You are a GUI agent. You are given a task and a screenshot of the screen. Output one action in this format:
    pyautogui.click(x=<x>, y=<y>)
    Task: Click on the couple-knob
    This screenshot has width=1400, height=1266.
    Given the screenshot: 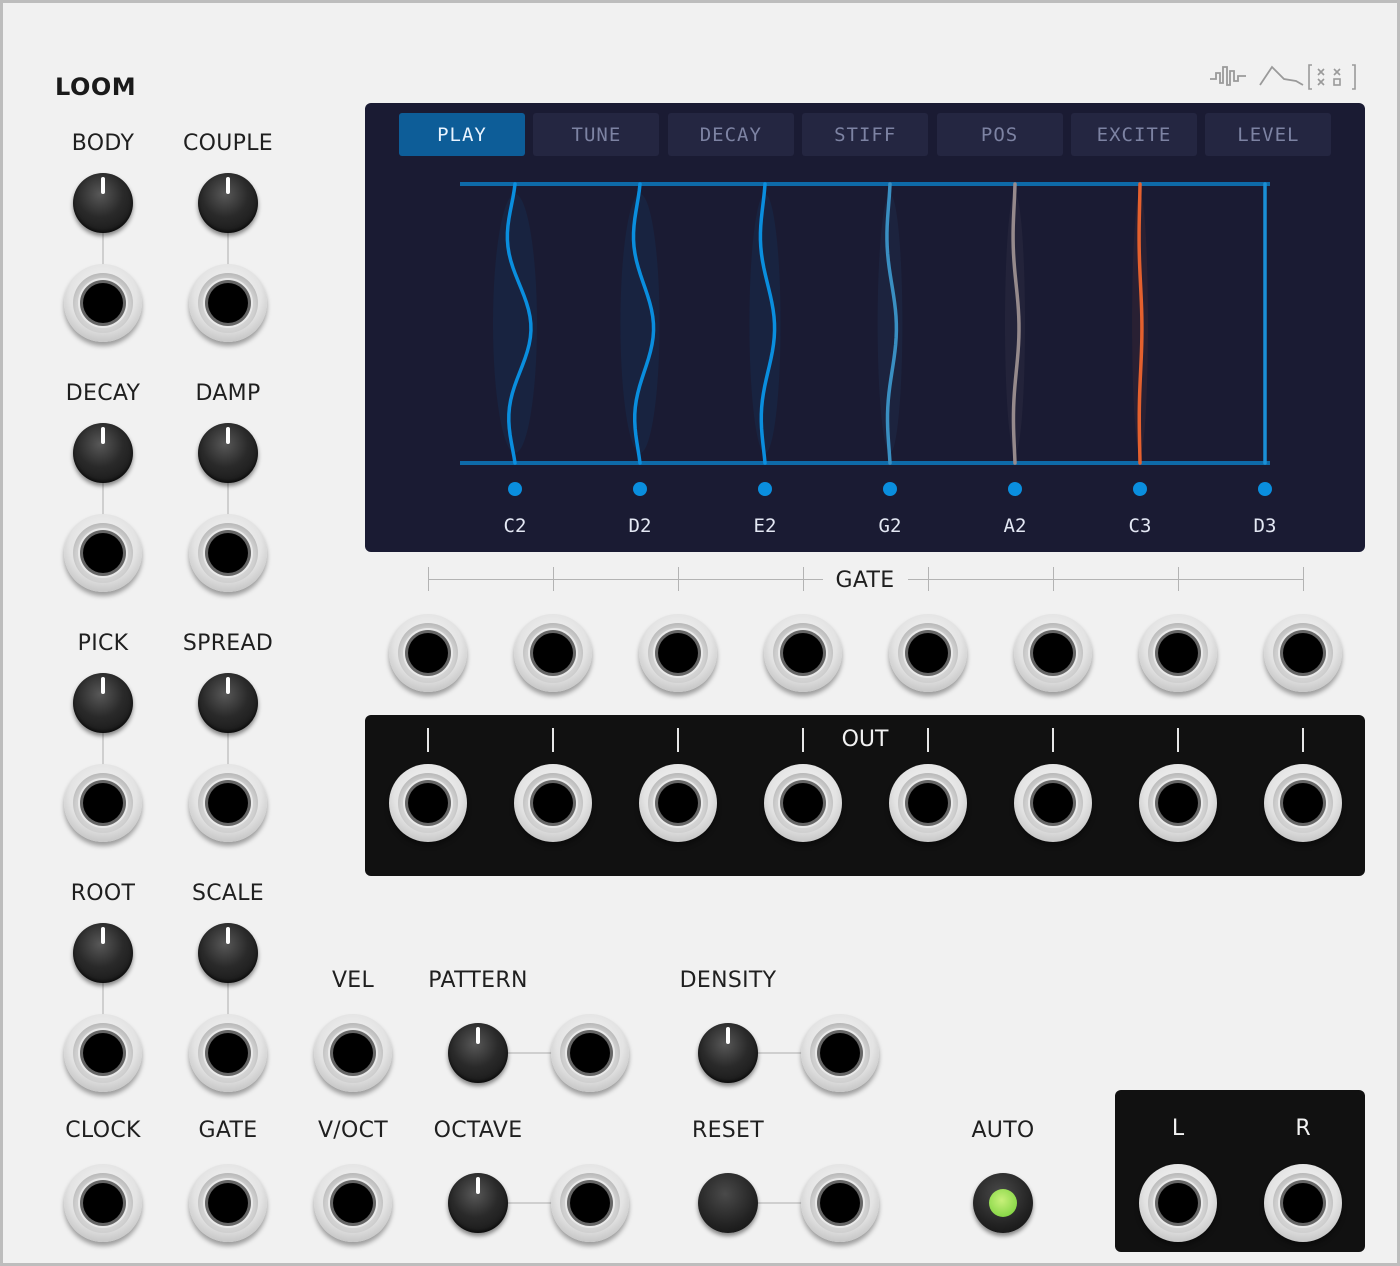 What is the action you would take?
    pyautogui.click(x=228, y=203)
    